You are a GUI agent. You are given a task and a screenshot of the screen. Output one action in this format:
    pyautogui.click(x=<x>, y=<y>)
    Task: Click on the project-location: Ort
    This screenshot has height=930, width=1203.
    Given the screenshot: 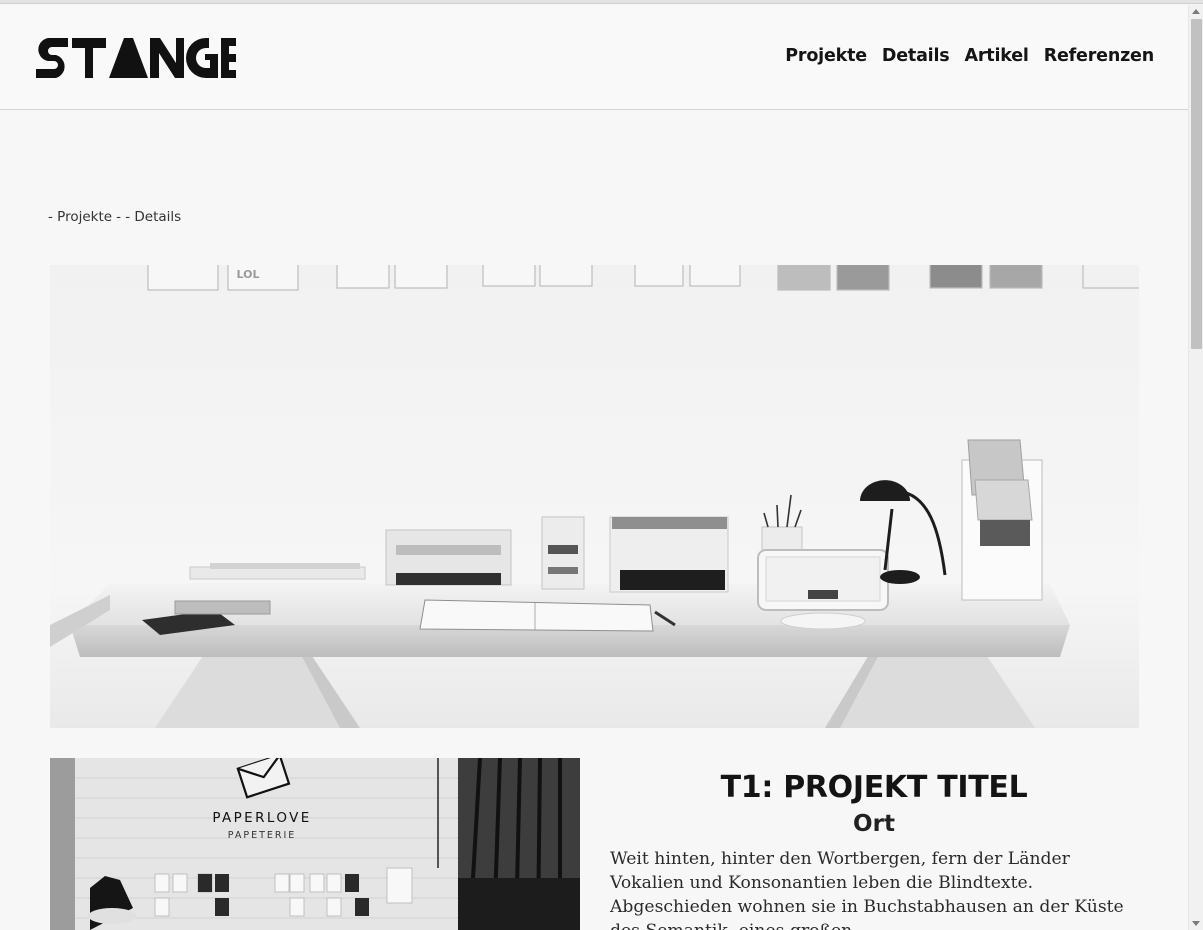 What is the action you would take?
    pyautogui.click(x=874, y=824)
    